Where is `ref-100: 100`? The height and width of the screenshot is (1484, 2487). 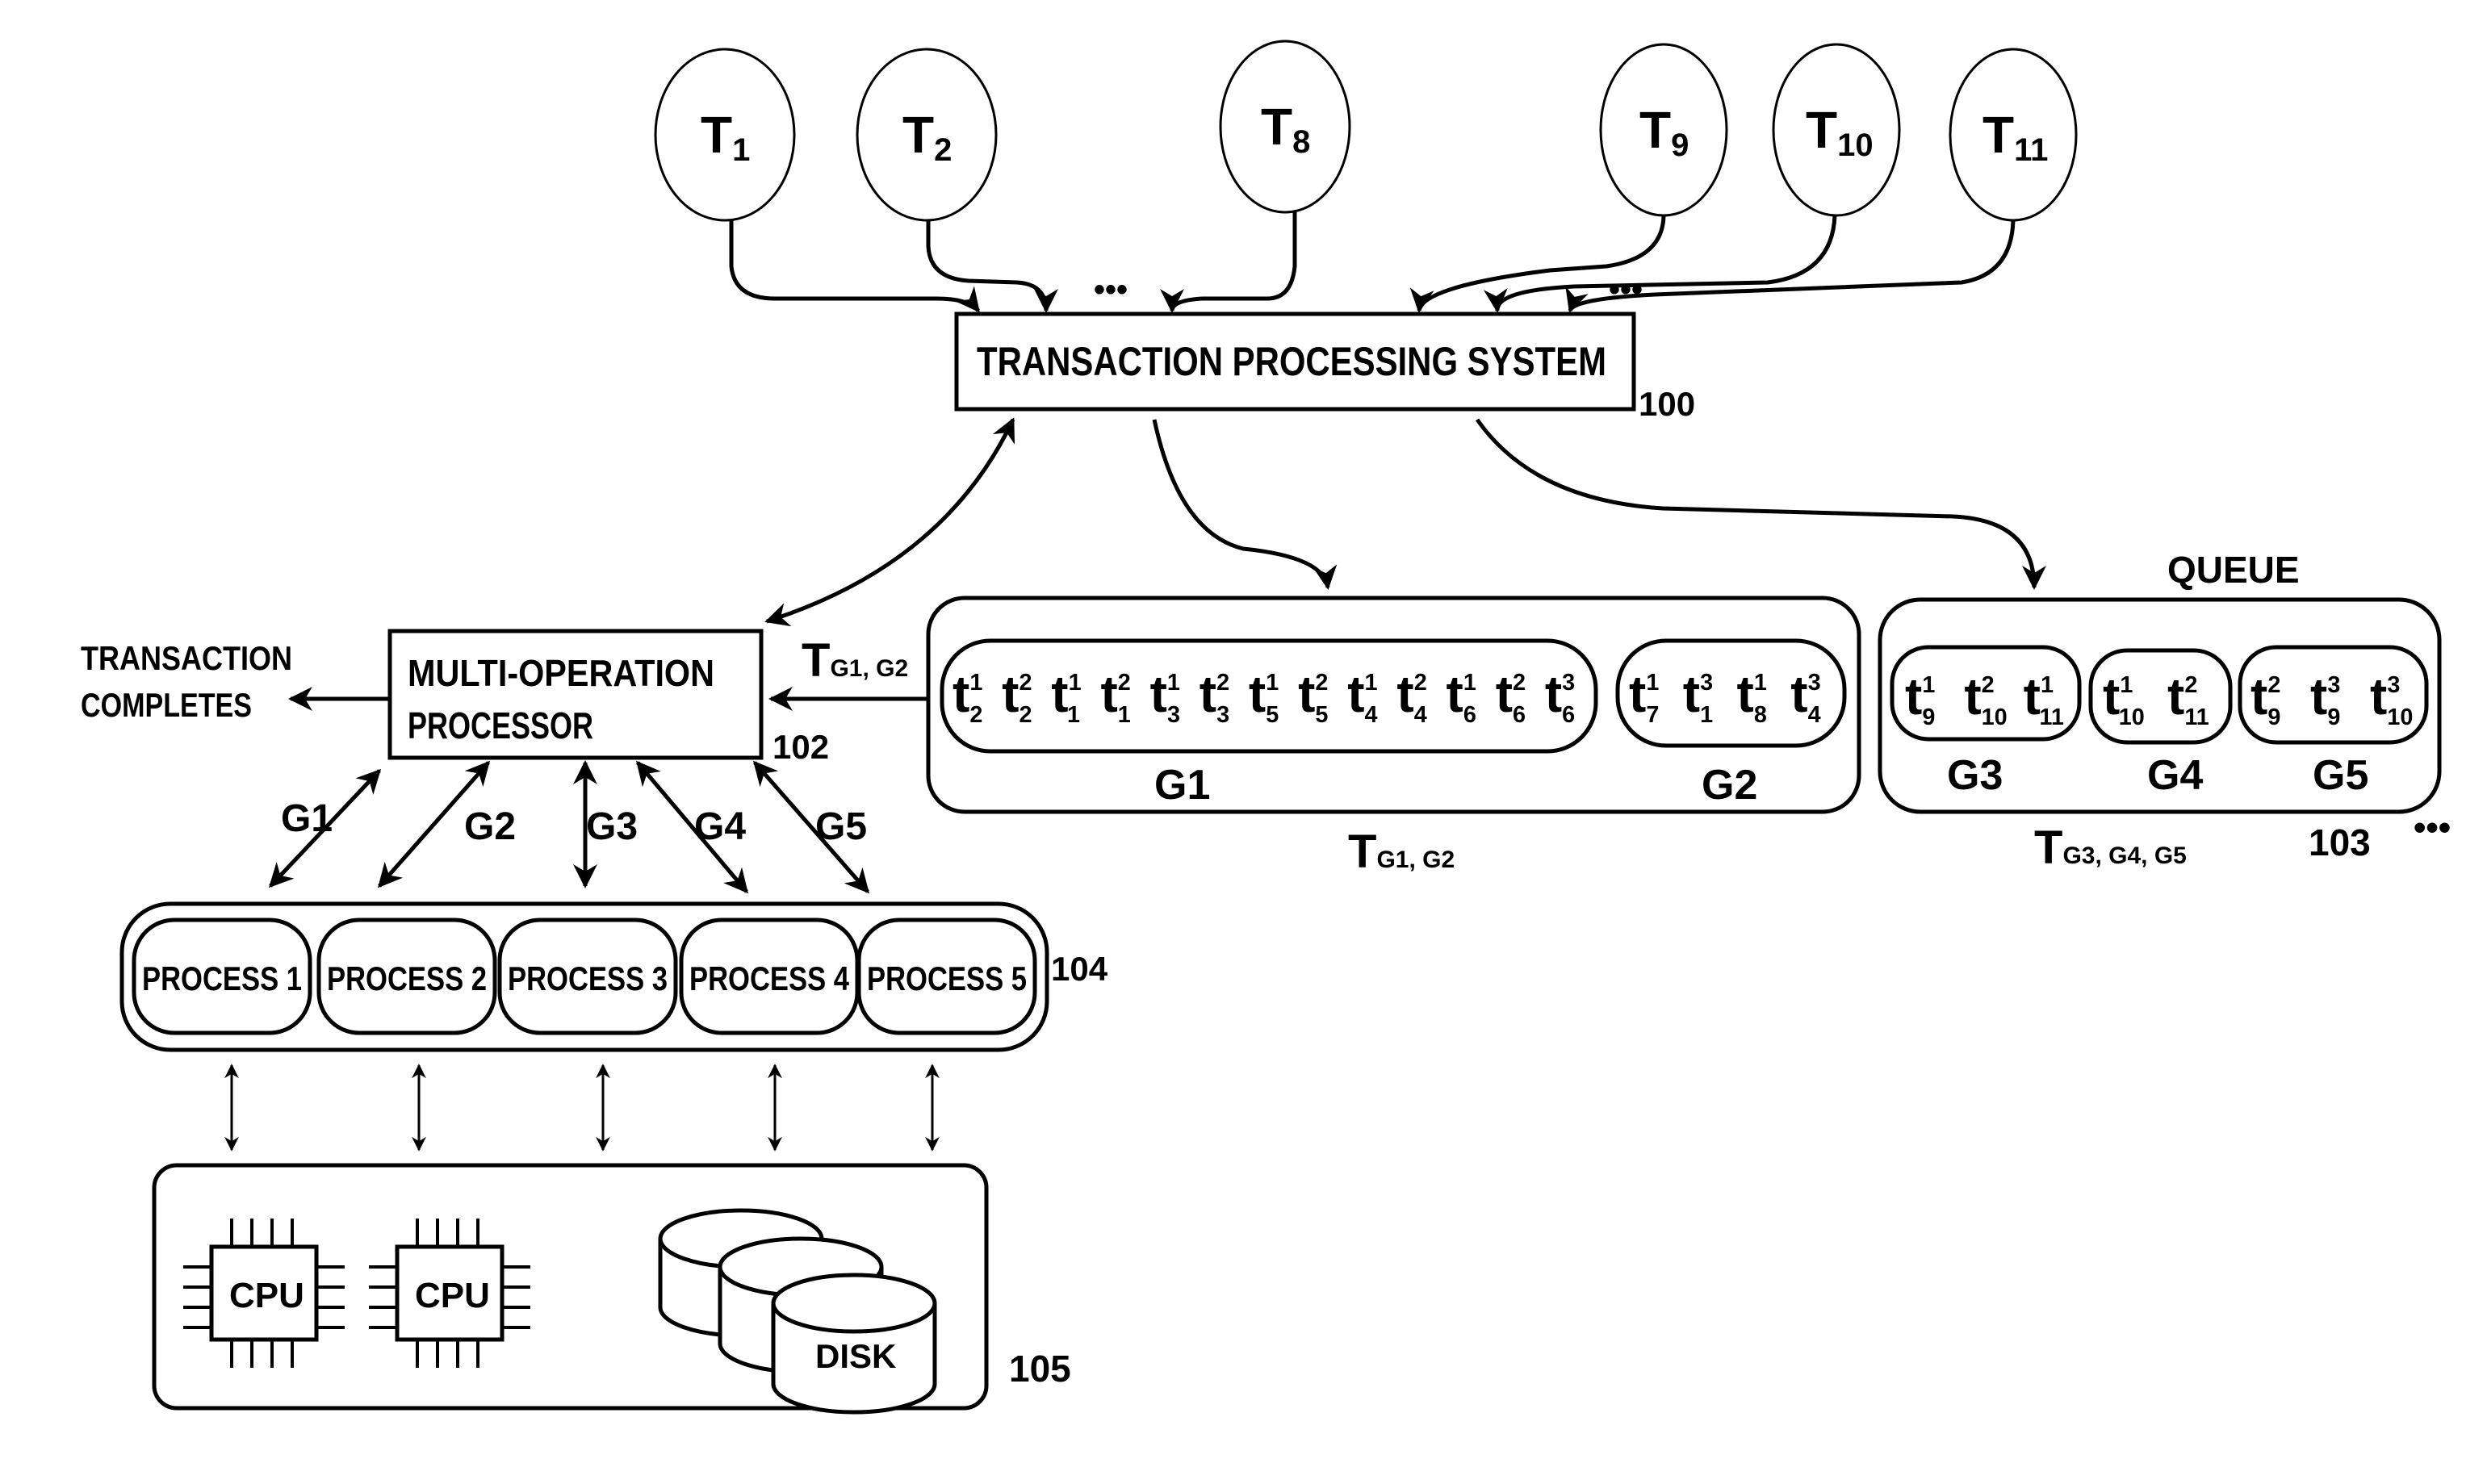 ref-100: 100 is located at coordinates (1667, 404).